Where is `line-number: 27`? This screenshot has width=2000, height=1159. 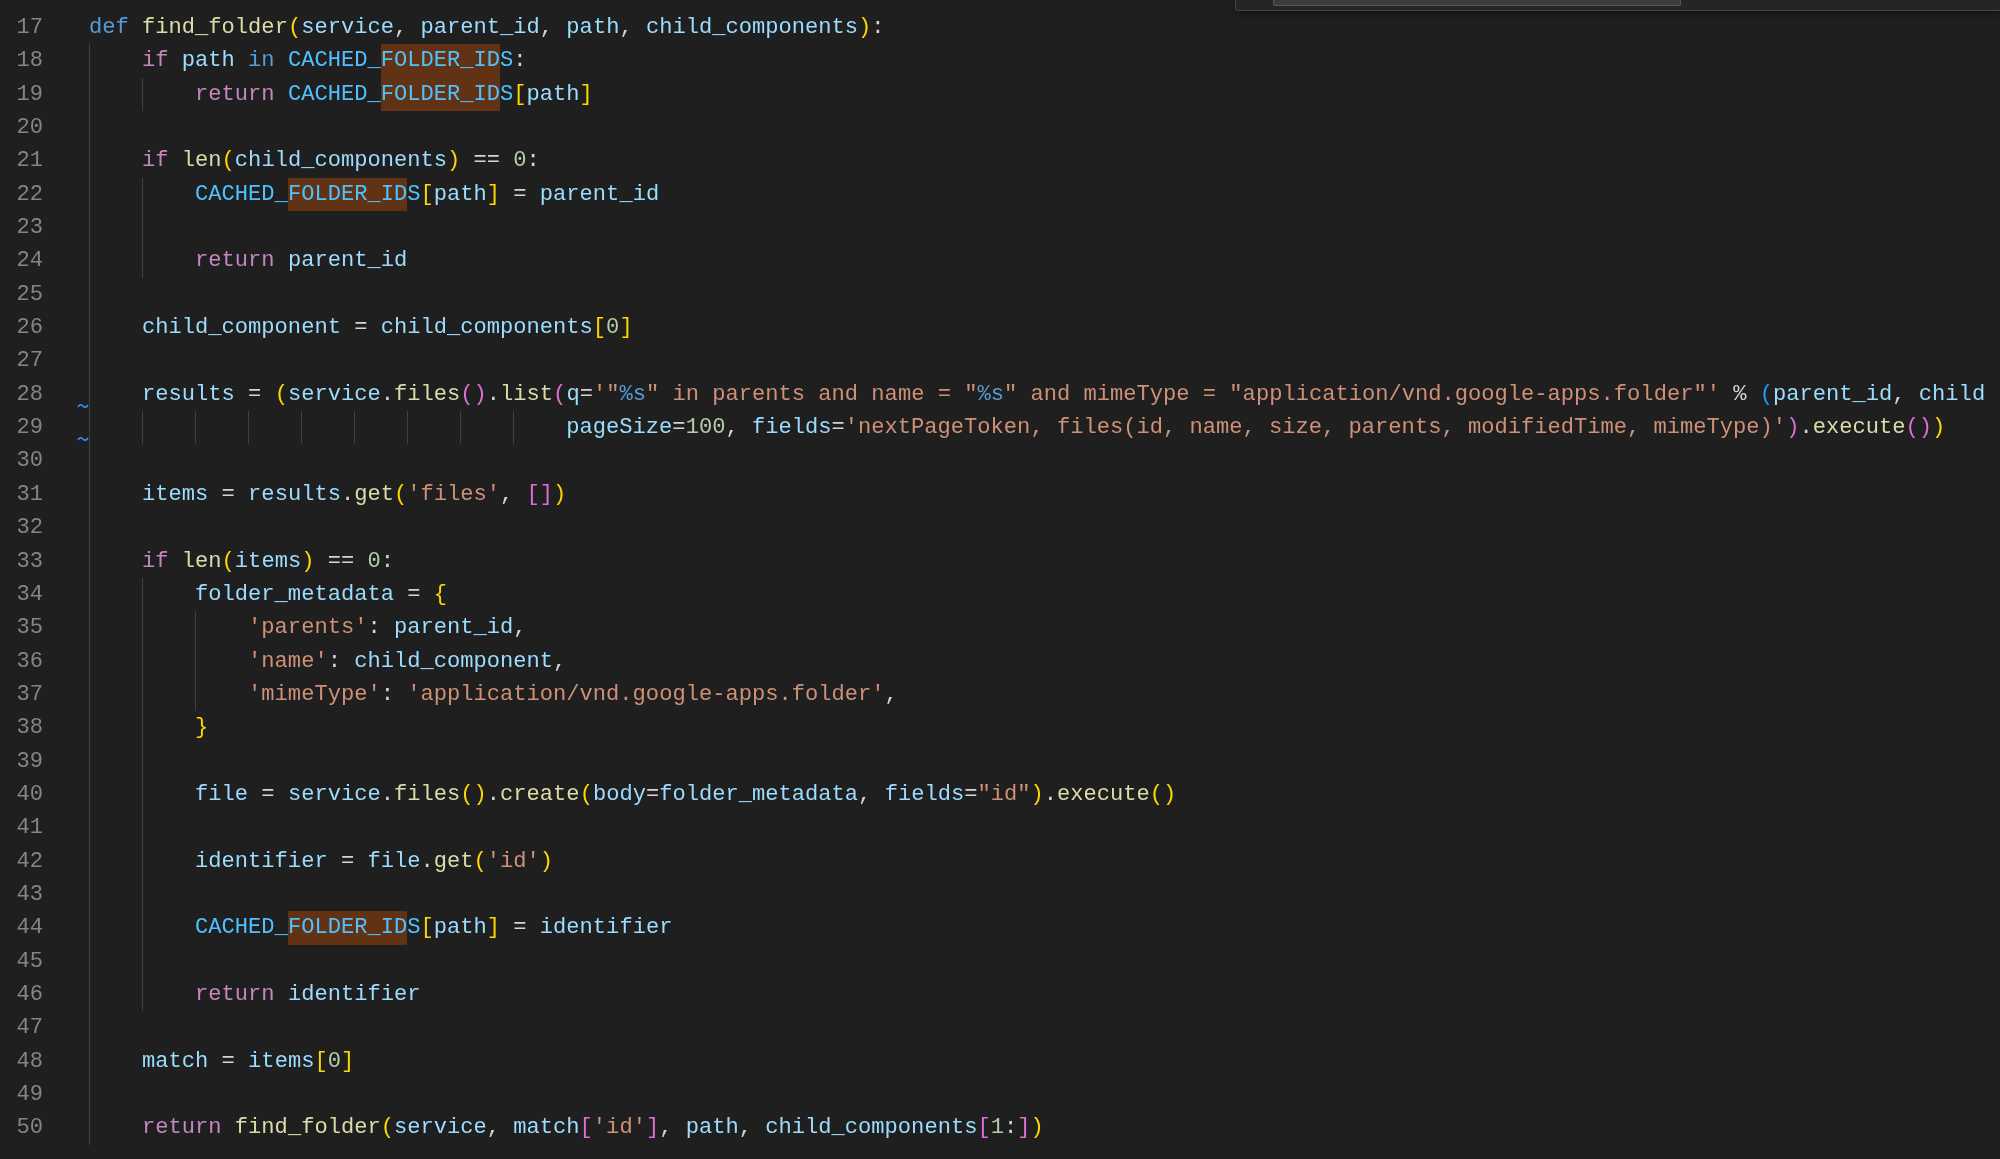
line-number: 27 is located at coordinates (29, 361).